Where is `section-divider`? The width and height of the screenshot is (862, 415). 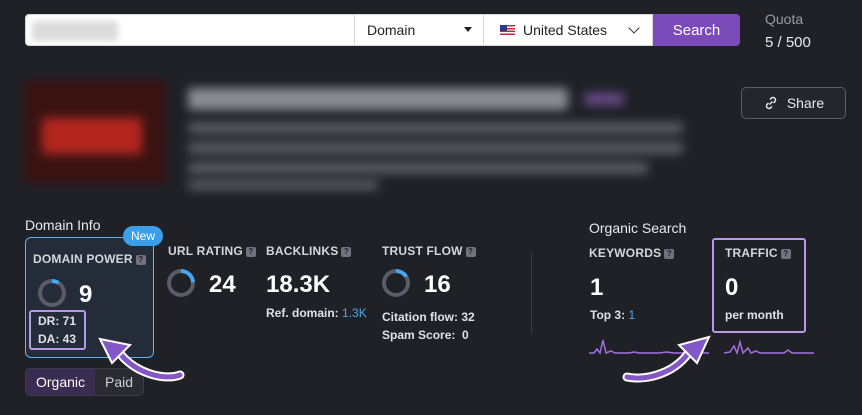
section-divider is located at coordinates (531, 293).